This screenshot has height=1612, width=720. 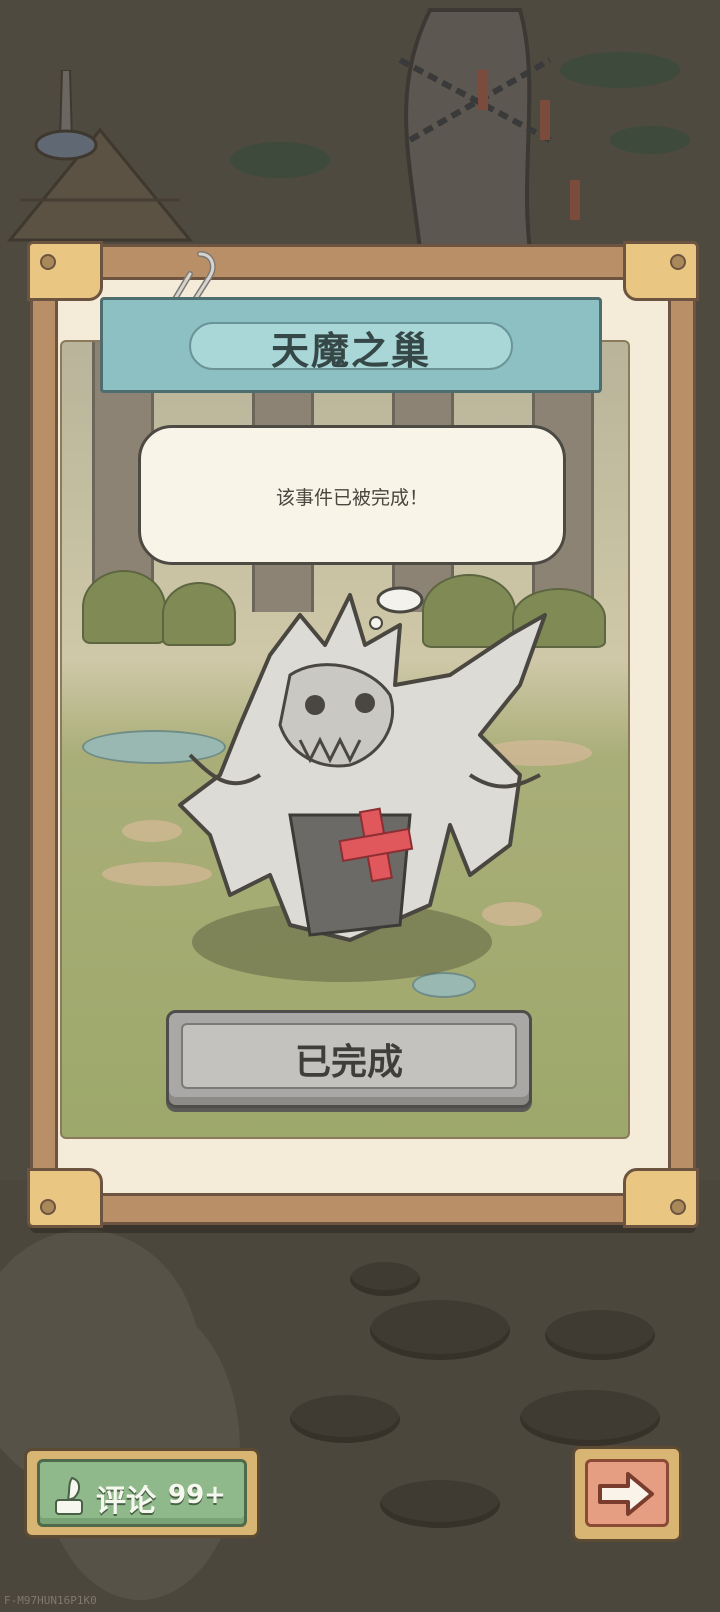 I want to click on arrow-right-icon, so click(x=626, y=1494).